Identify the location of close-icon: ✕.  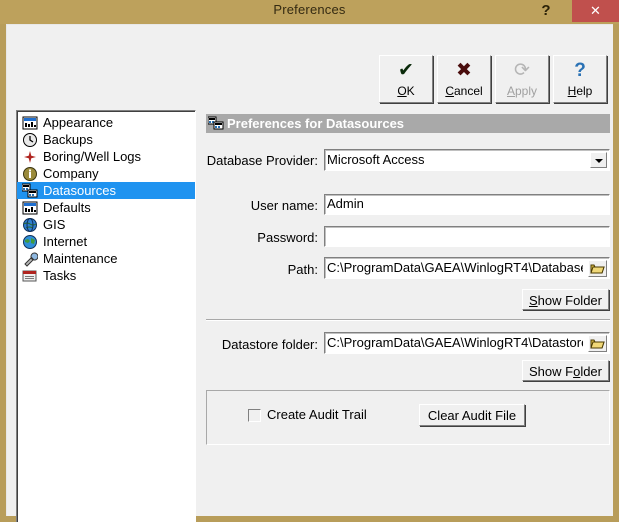
(595, 11).